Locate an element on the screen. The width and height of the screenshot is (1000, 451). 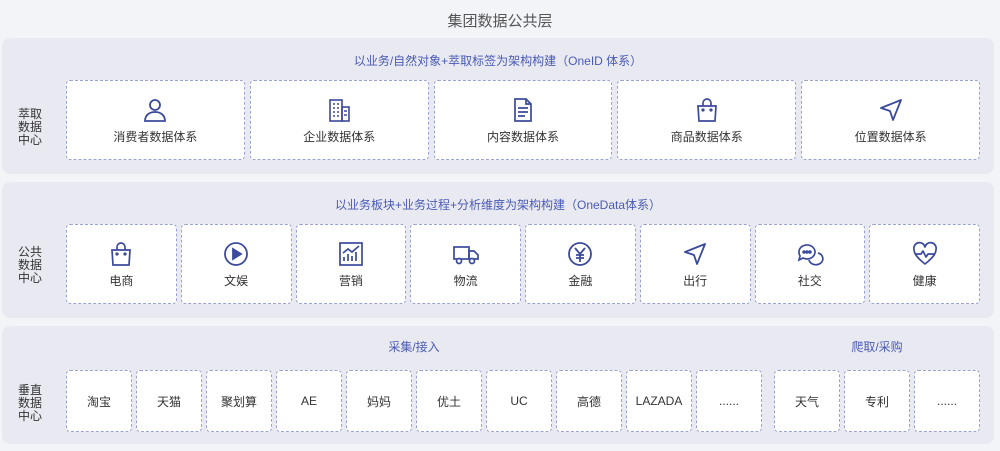
yen-icon is located at coordinates (580, 254).